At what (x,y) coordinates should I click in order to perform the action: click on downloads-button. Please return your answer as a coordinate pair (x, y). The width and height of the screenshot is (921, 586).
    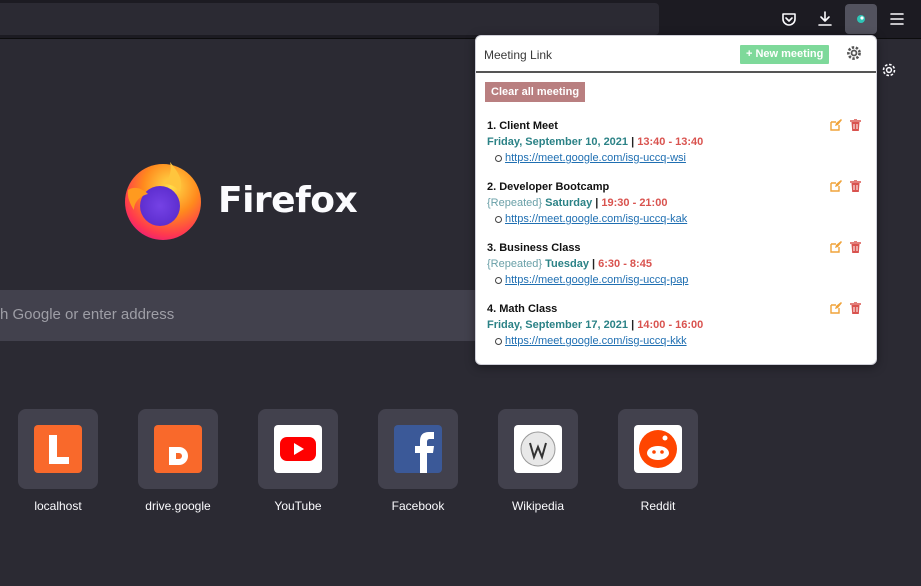
    Looking at the image, I should click on (825, 19).